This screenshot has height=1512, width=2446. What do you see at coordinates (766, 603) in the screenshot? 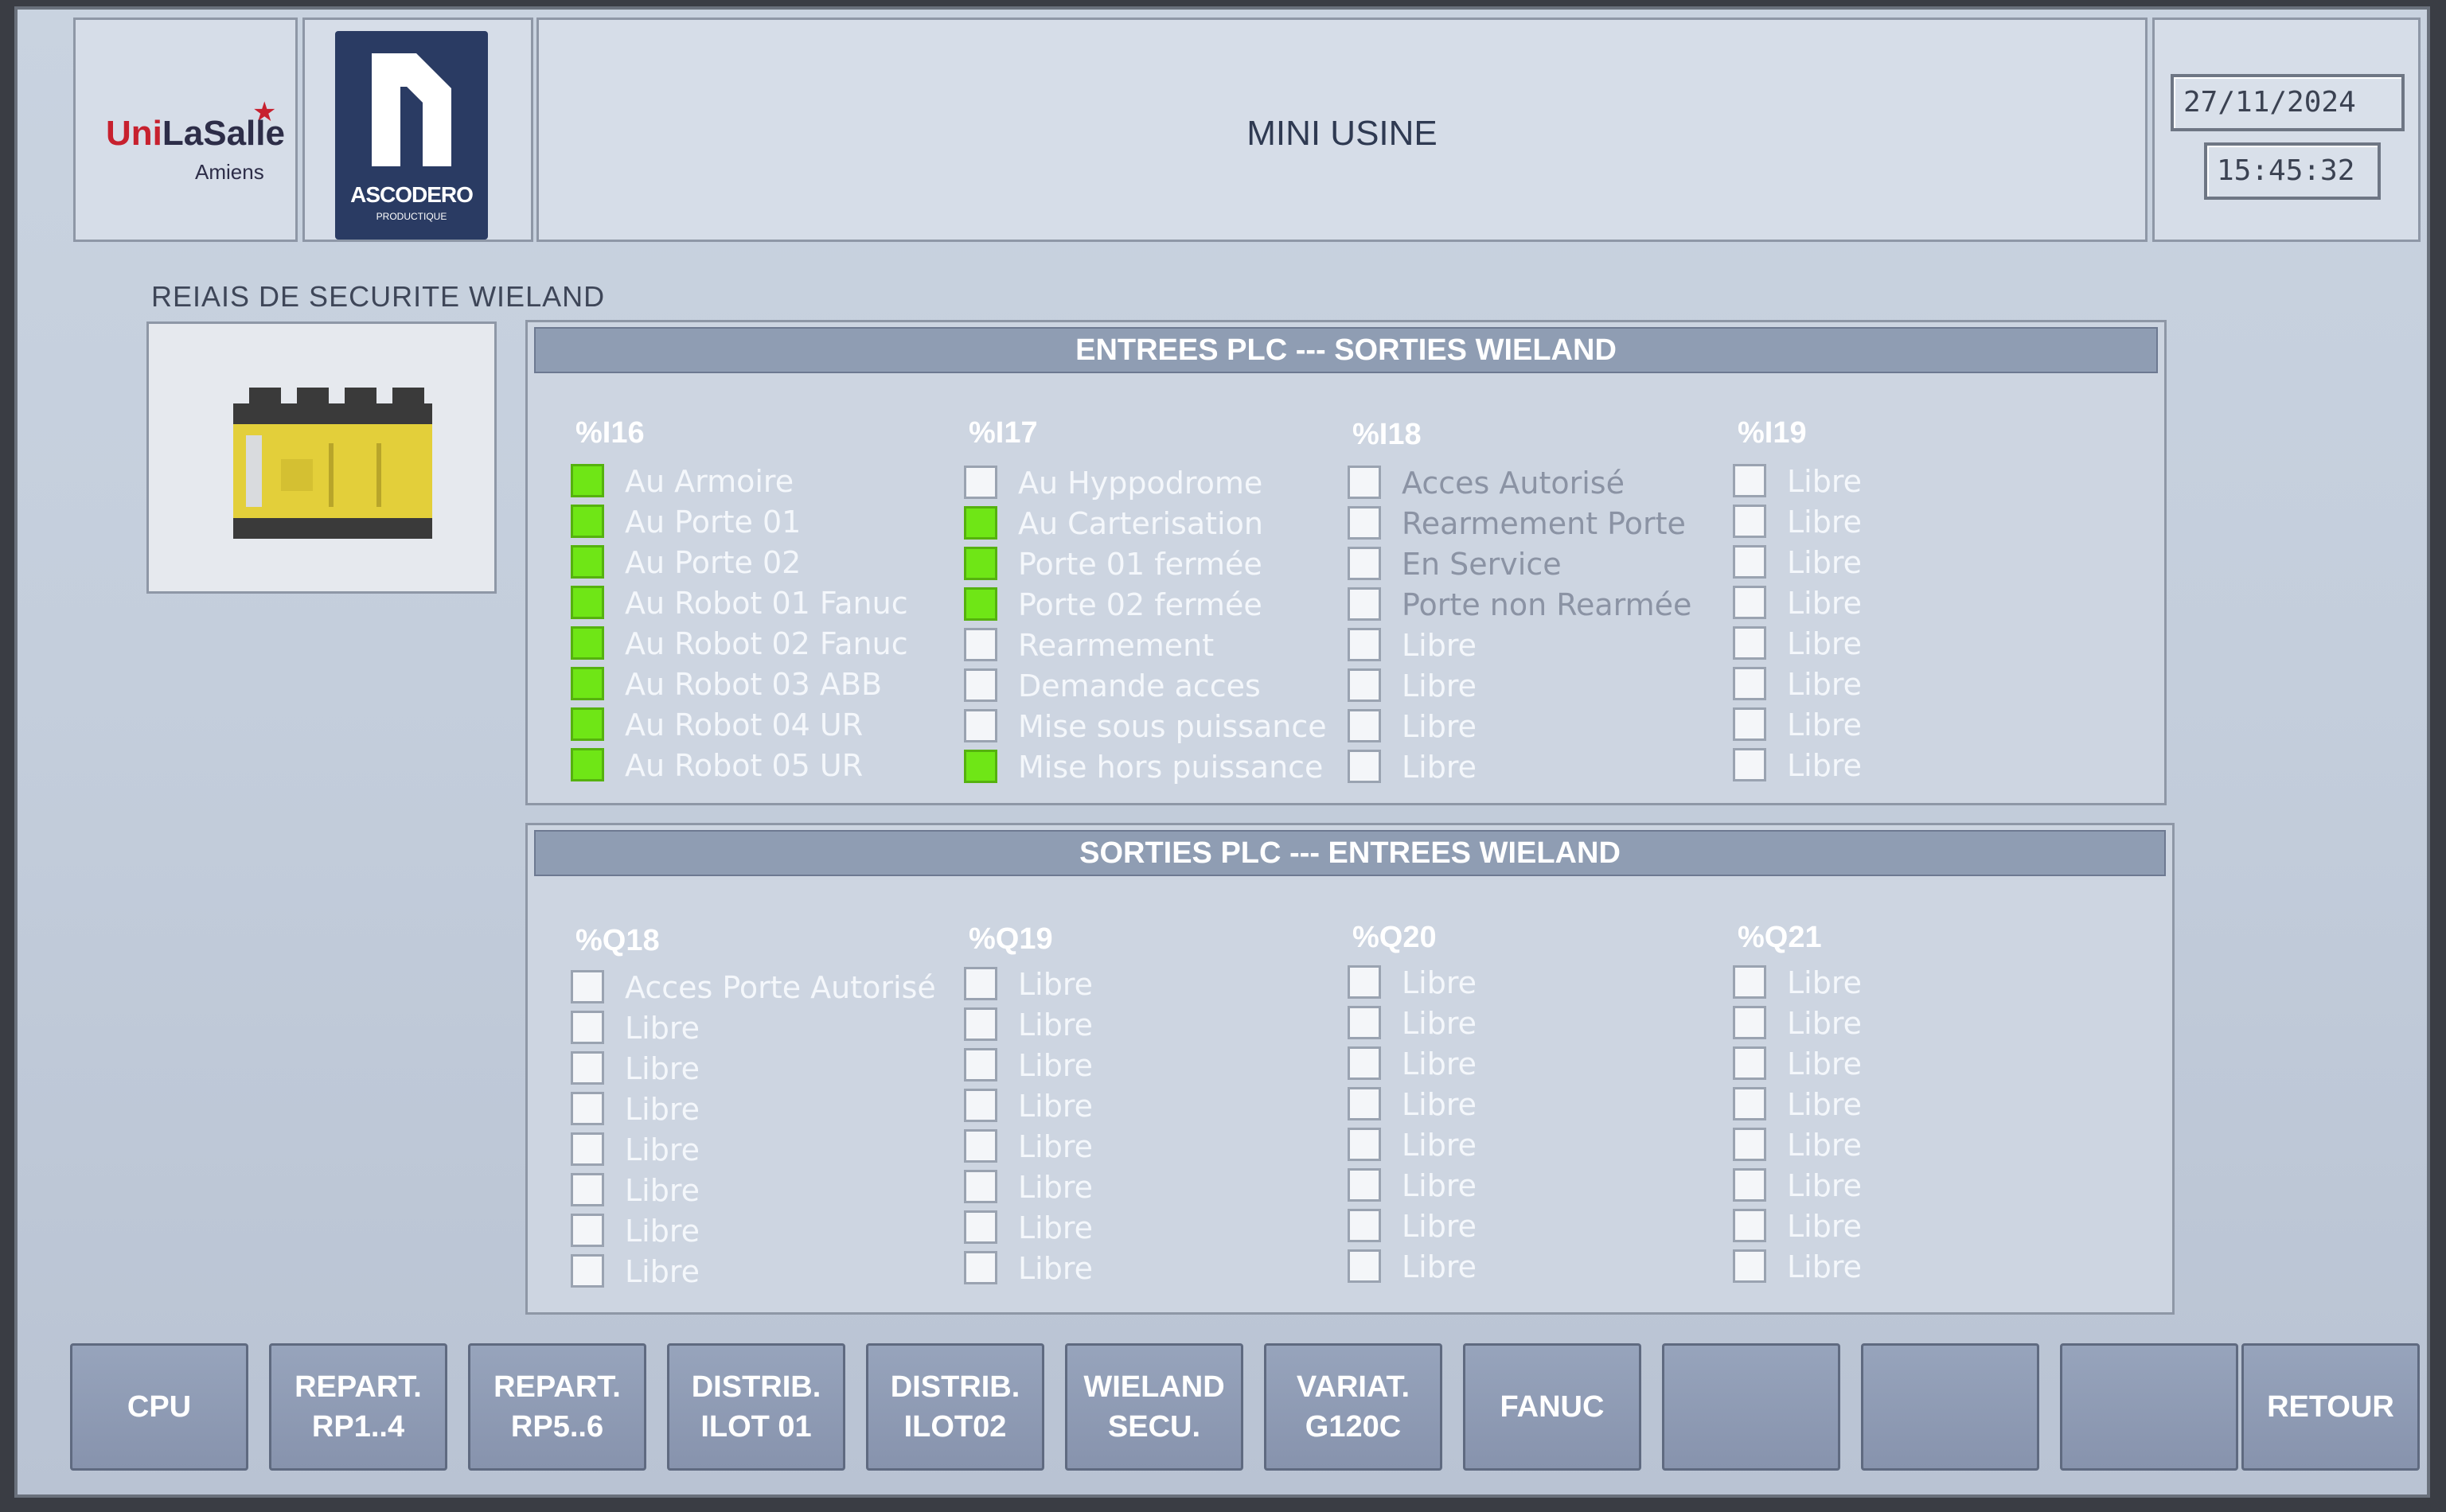
I see `signal-label: Au Robot 01 Fanuc` at bounding box center [766, 603].